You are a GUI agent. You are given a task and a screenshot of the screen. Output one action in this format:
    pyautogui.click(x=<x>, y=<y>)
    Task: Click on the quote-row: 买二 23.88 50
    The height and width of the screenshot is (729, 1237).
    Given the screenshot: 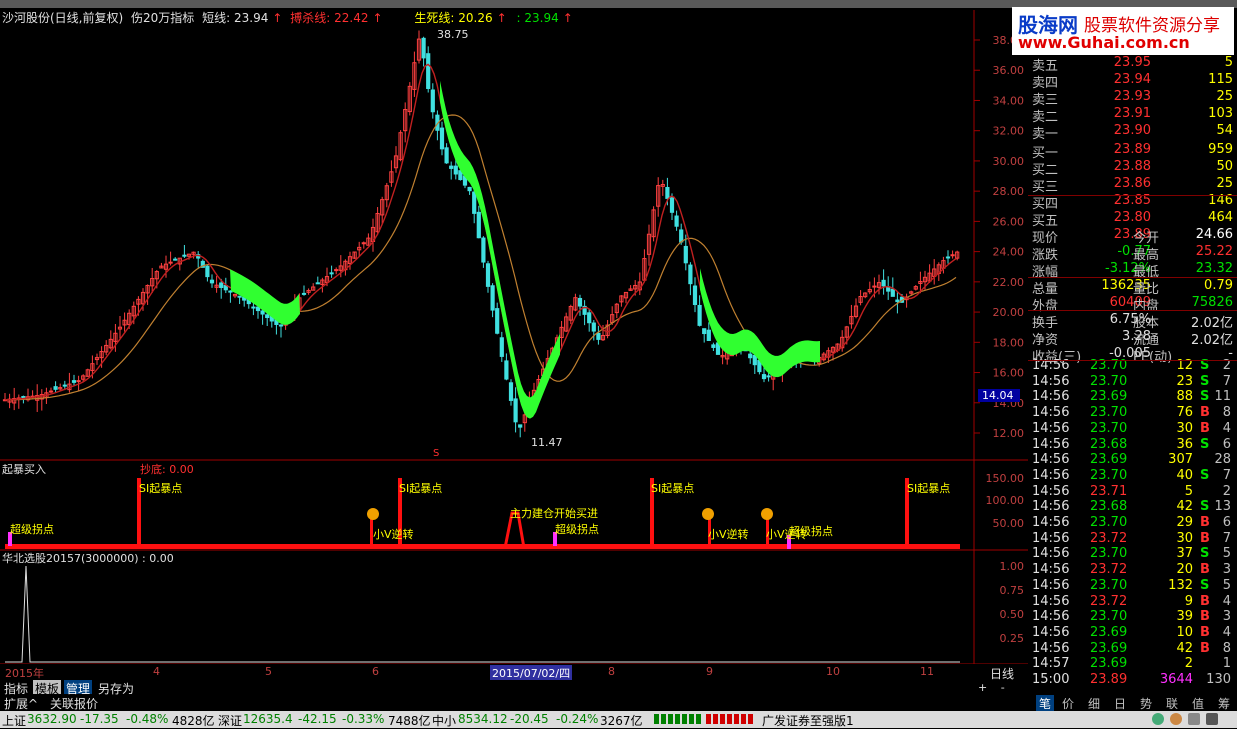 What is the action you would take?
    pyautogui.click(x=1132, y=168)
    